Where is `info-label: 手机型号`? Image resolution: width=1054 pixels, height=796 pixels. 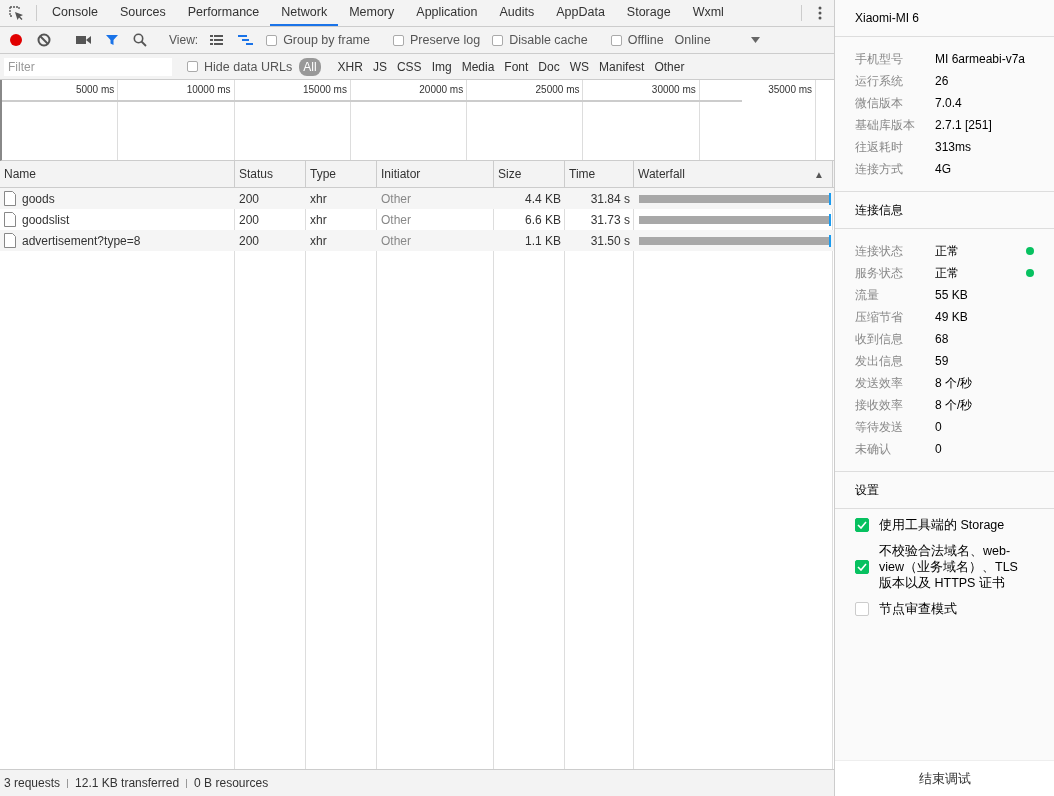
info-label: 手机型号 is located at coordinates (879, 59).